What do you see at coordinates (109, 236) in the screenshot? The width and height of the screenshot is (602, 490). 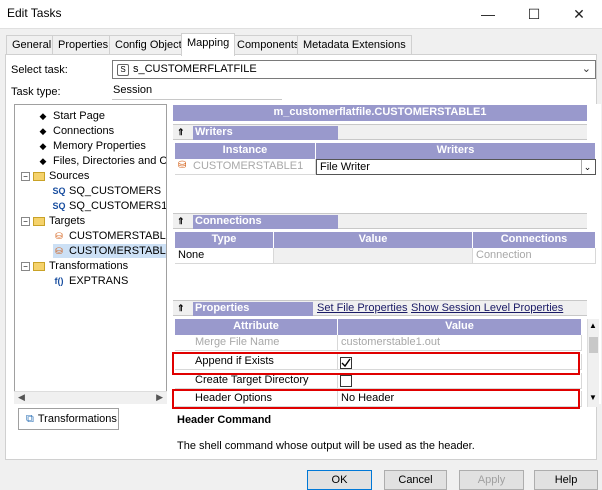 I see `nav-customerstable: ⛁ CUSTOMERSTABLE` at bounding box center [109, 236].